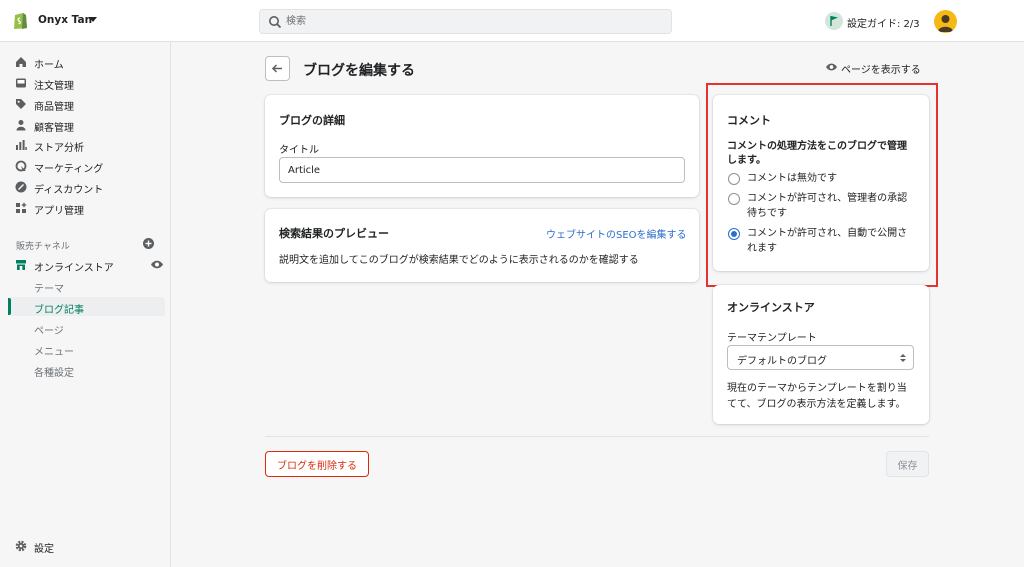 The height and width of the screenshot is (567, 1024). What do you see at coordinates (21, 62) in the screenshot?
I see `home-icon` at bounding box center [21, 62].